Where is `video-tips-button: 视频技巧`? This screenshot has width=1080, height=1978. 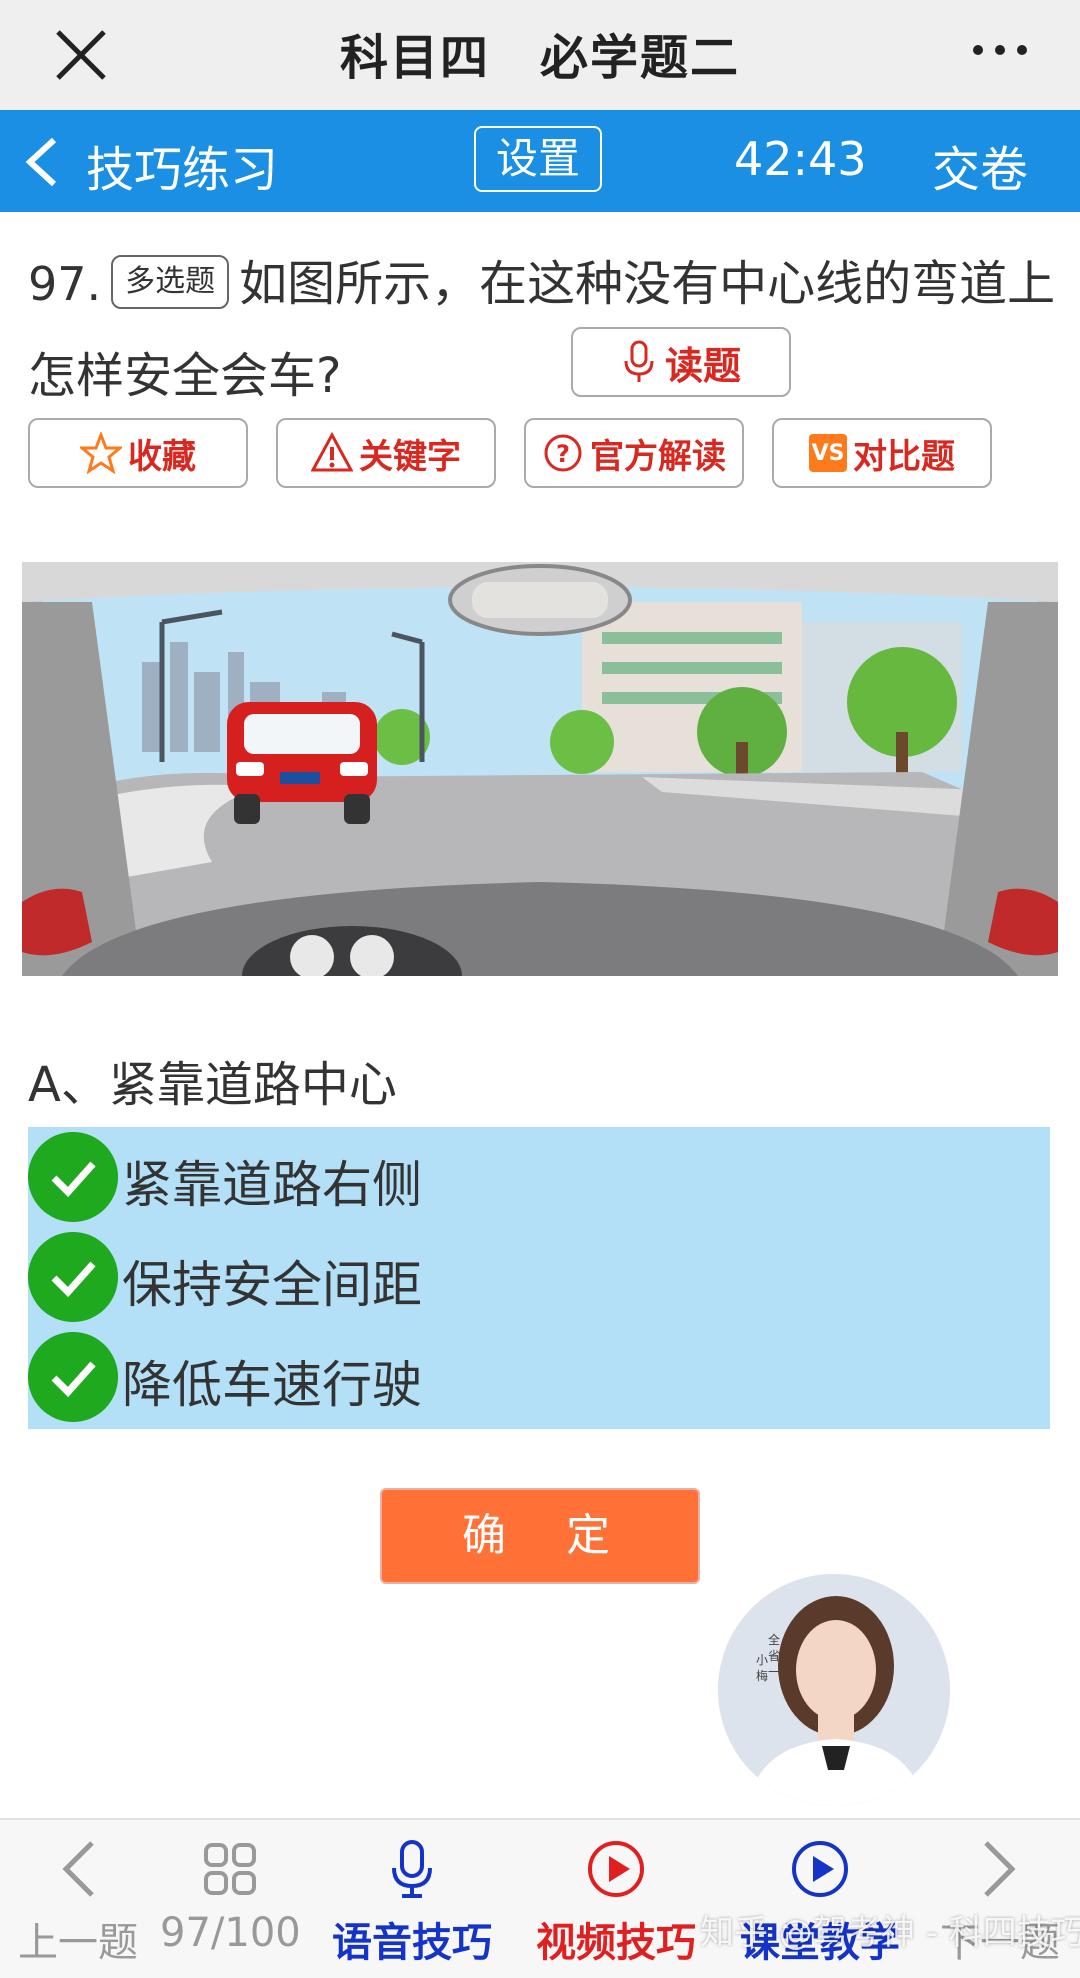 video-tips-button: 视频技巧 is located at coordinates (616, 1901).